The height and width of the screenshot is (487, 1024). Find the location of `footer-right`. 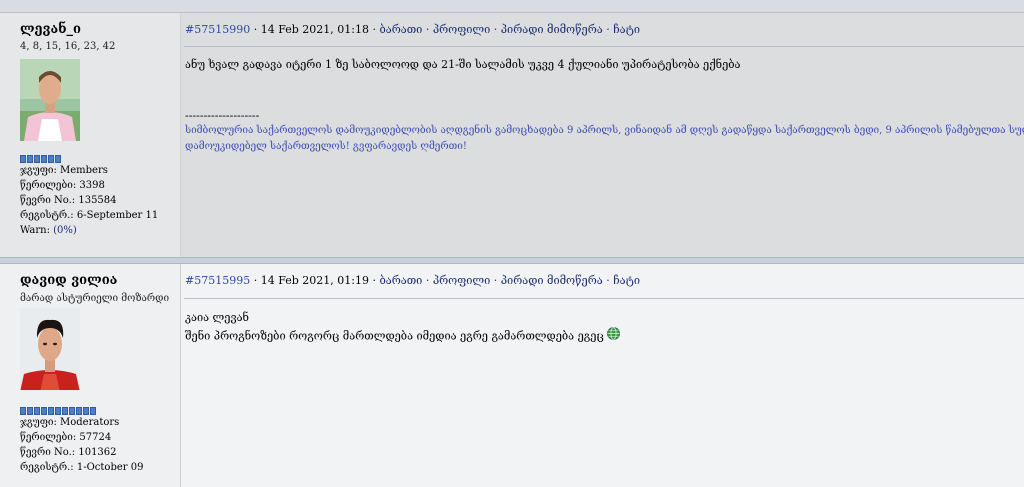

footer-right is located at coordinates (602, 247).